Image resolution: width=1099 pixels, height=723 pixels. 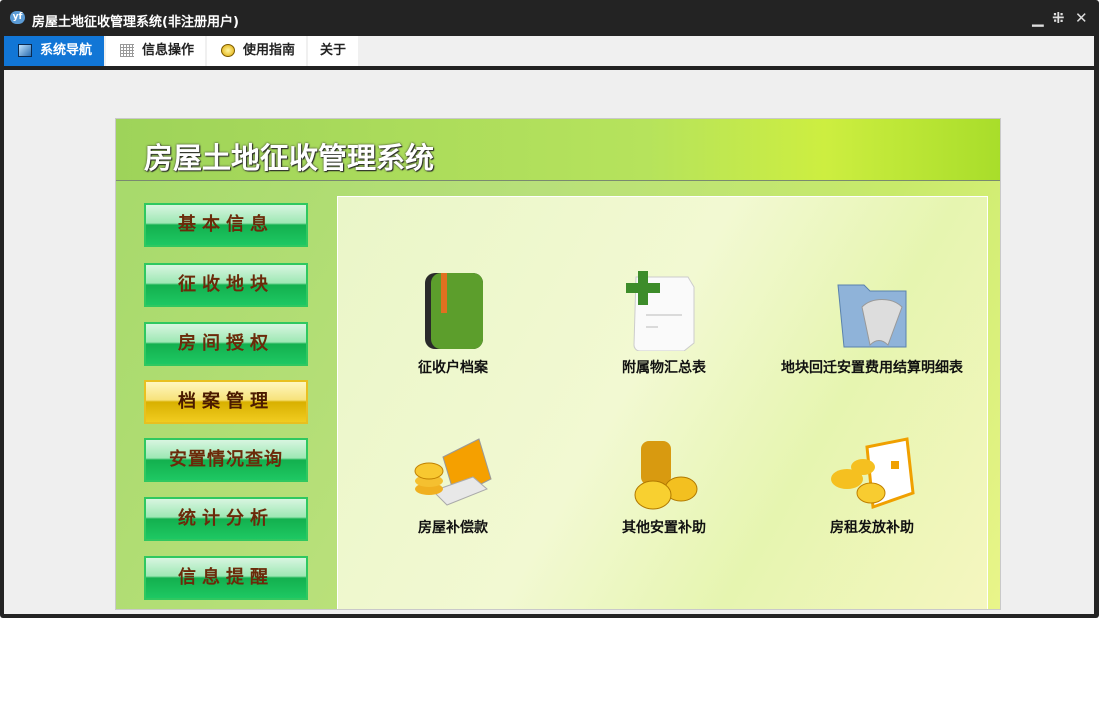 What do you see at coordinates (226, 578) in the screenshot?
I see `nav-reminders: 信息提醒` at bounding box center [226, 578].